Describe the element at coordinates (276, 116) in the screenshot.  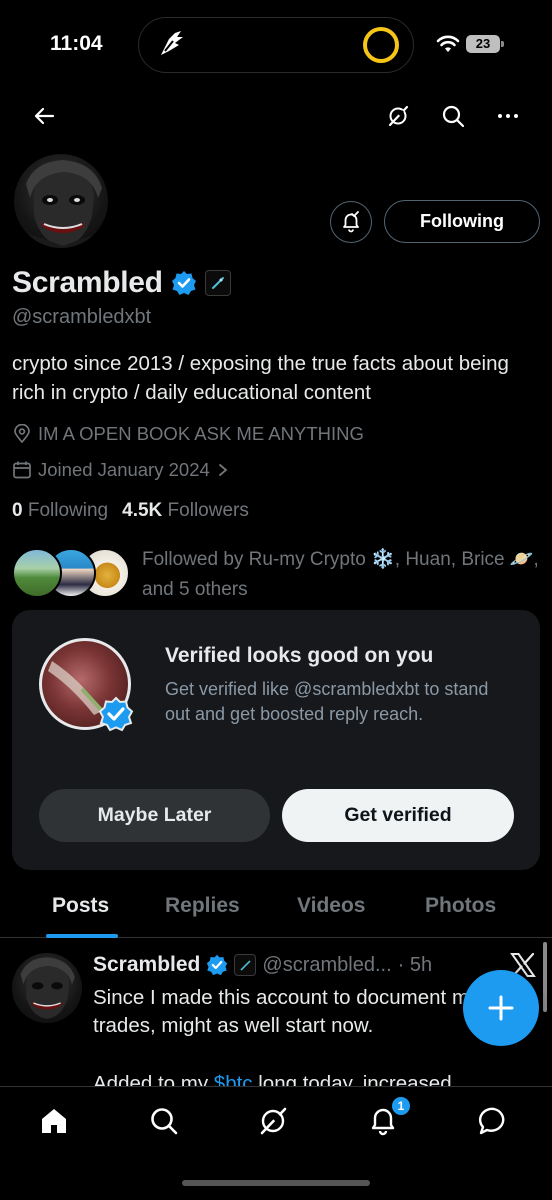
I see `top-nav` at that location.